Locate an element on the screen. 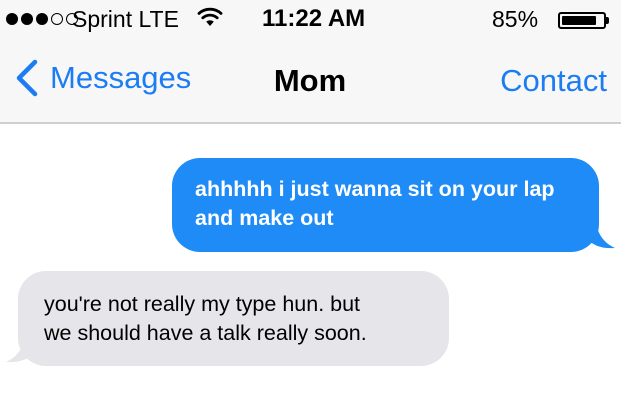 The image size is (621, 403). message-line: and make out is located at coordinates (264, 218).